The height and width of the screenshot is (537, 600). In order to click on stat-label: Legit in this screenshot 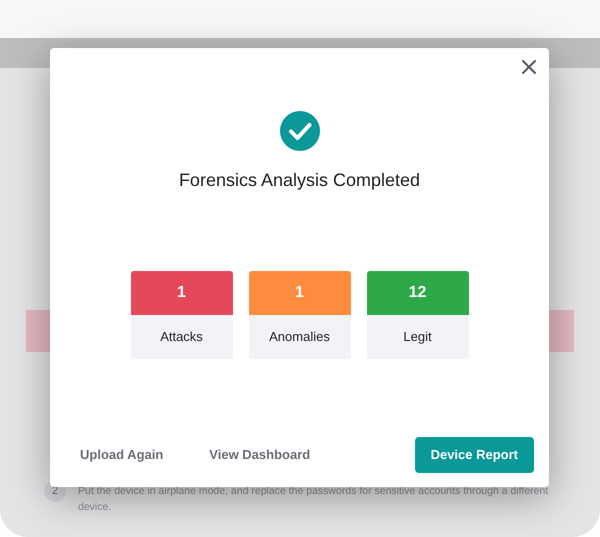, I will do `click(417, 337)`.